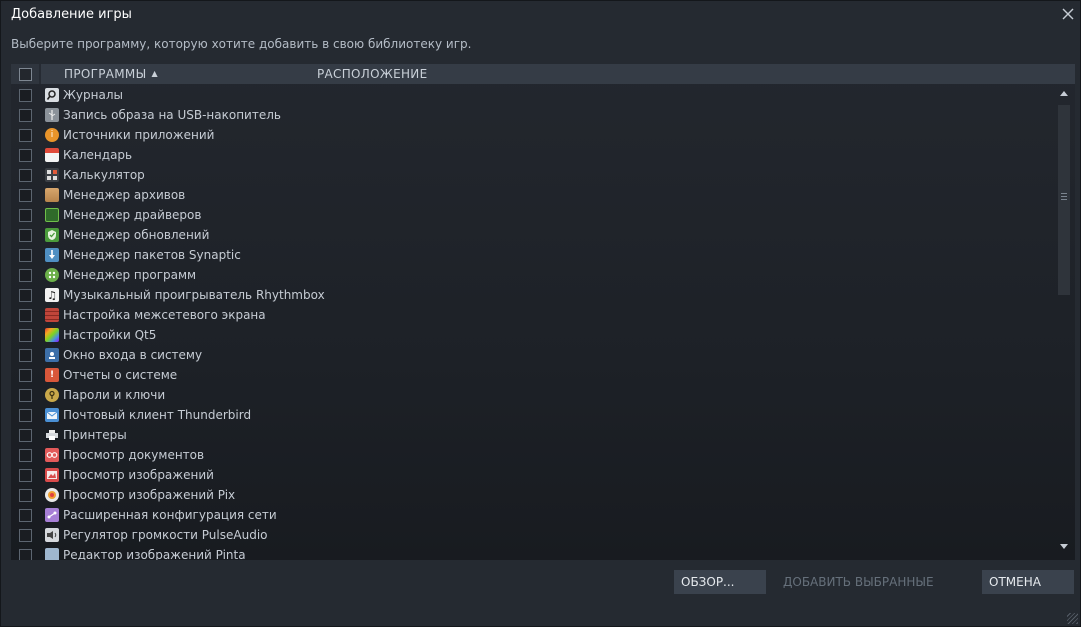  Describe the element at coordinates (139, 135) in the screenshot. I see `program-name: Источники приложений` at that location.